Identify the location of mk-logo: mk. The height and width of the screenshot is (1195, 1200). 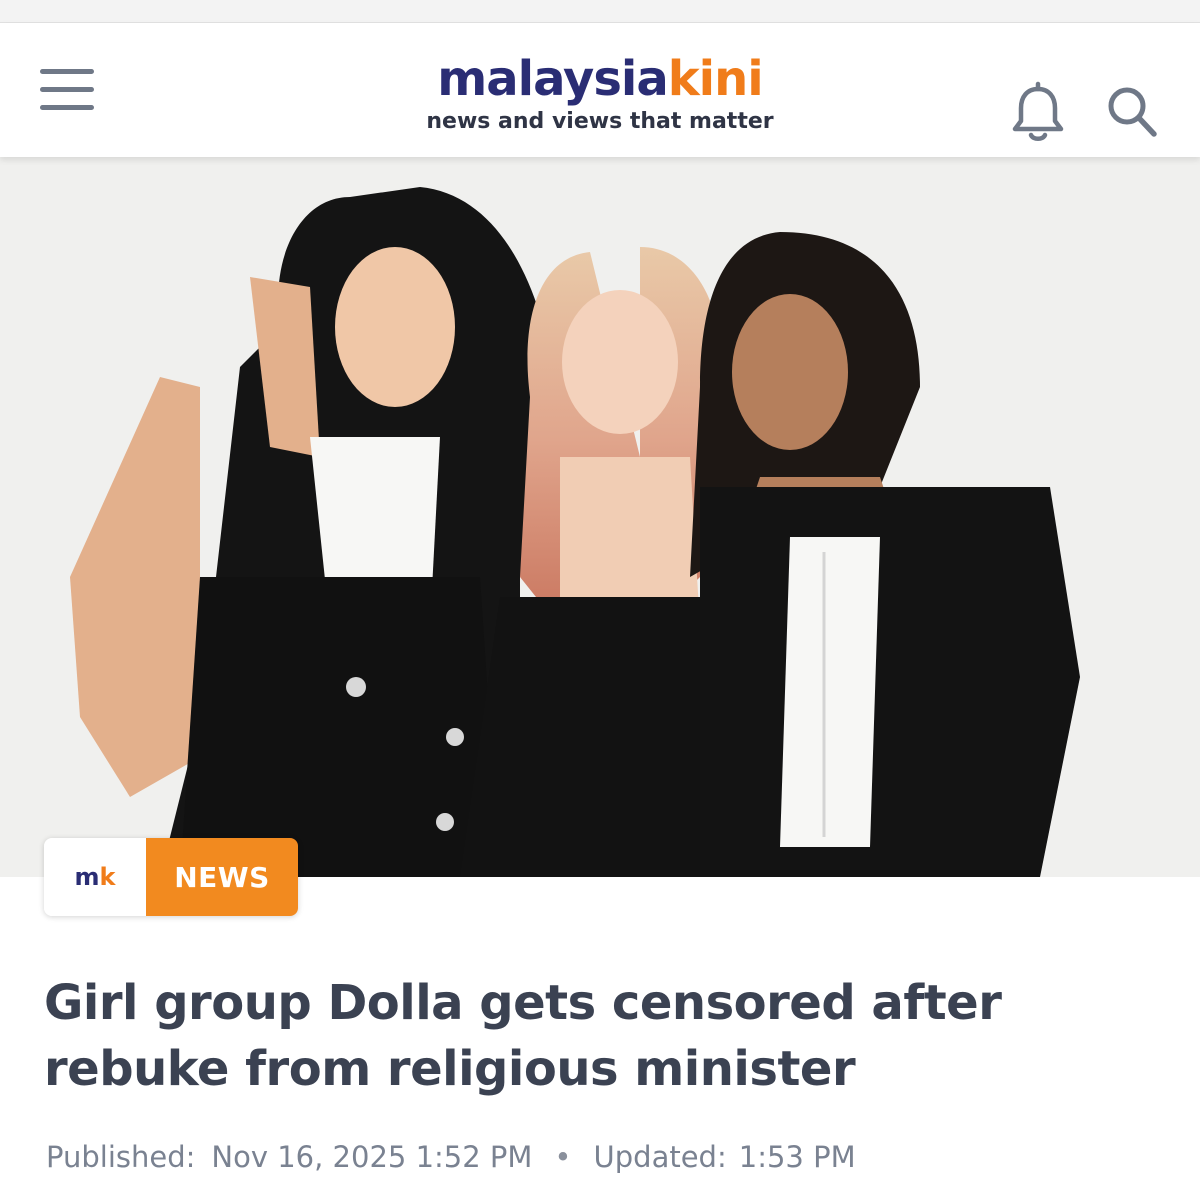
(95, 877).